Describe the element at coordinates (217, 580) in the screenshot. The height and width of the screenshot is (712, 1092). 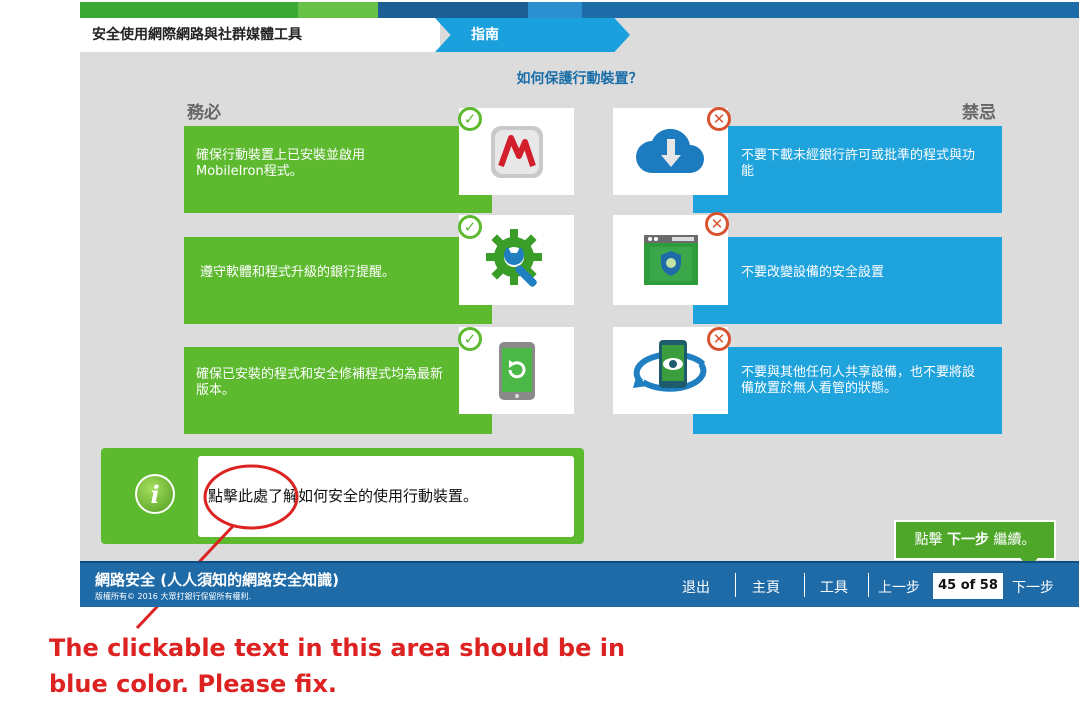
I see `footer-title: 網路安全 (人人須知的網路安全知識)` at that location.